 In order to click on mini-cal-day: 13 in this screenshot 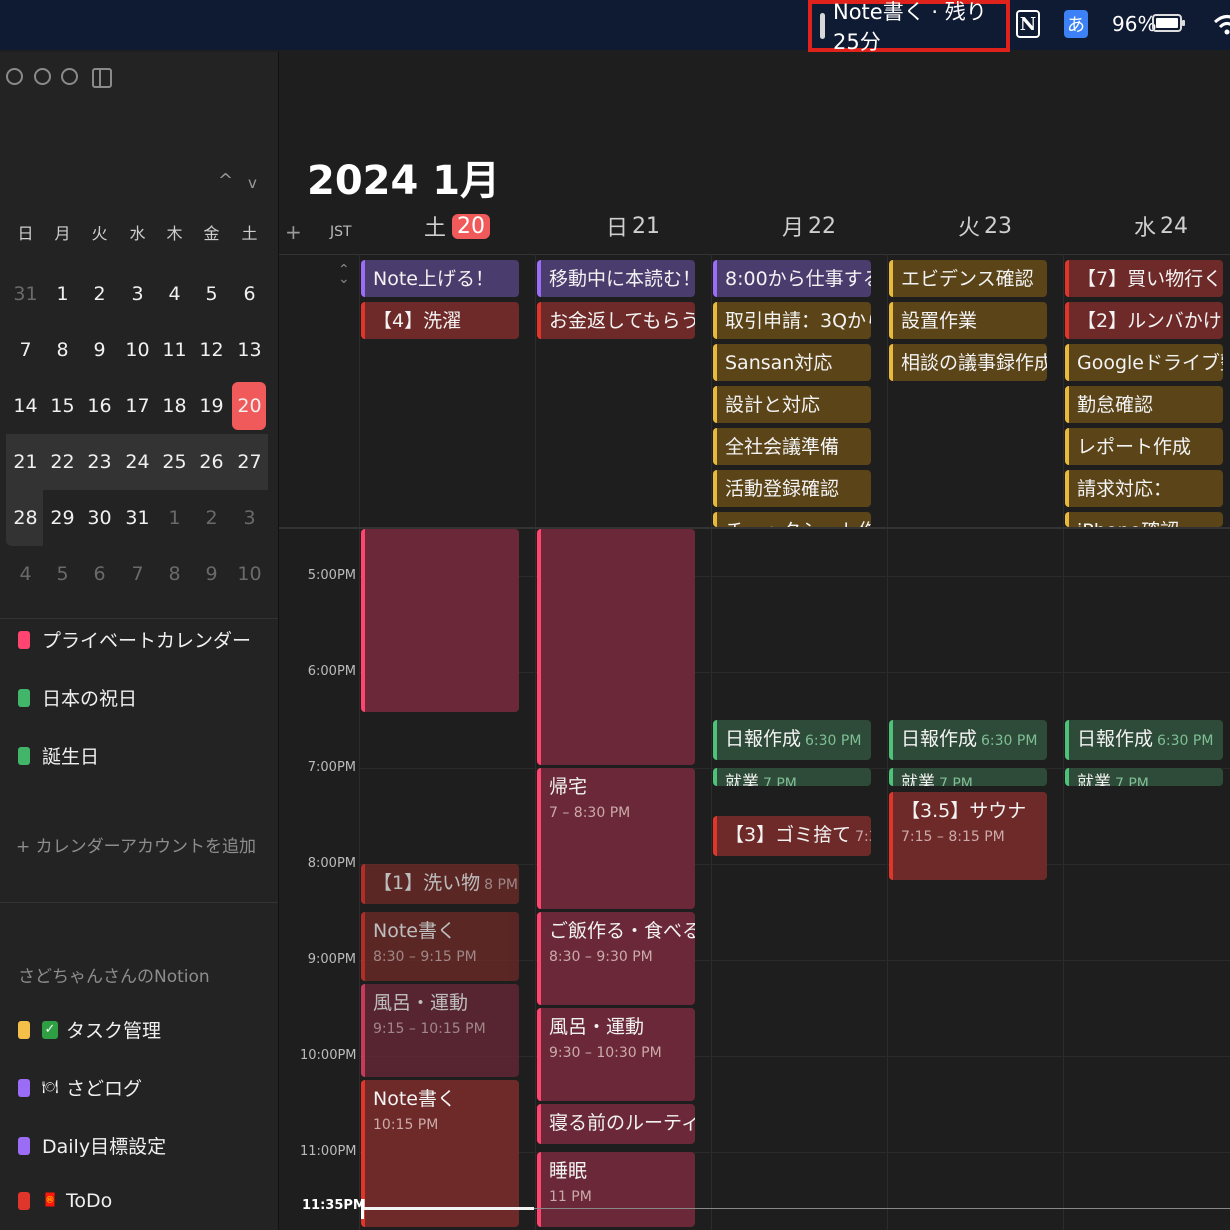, I will do `click(249, 350)`.